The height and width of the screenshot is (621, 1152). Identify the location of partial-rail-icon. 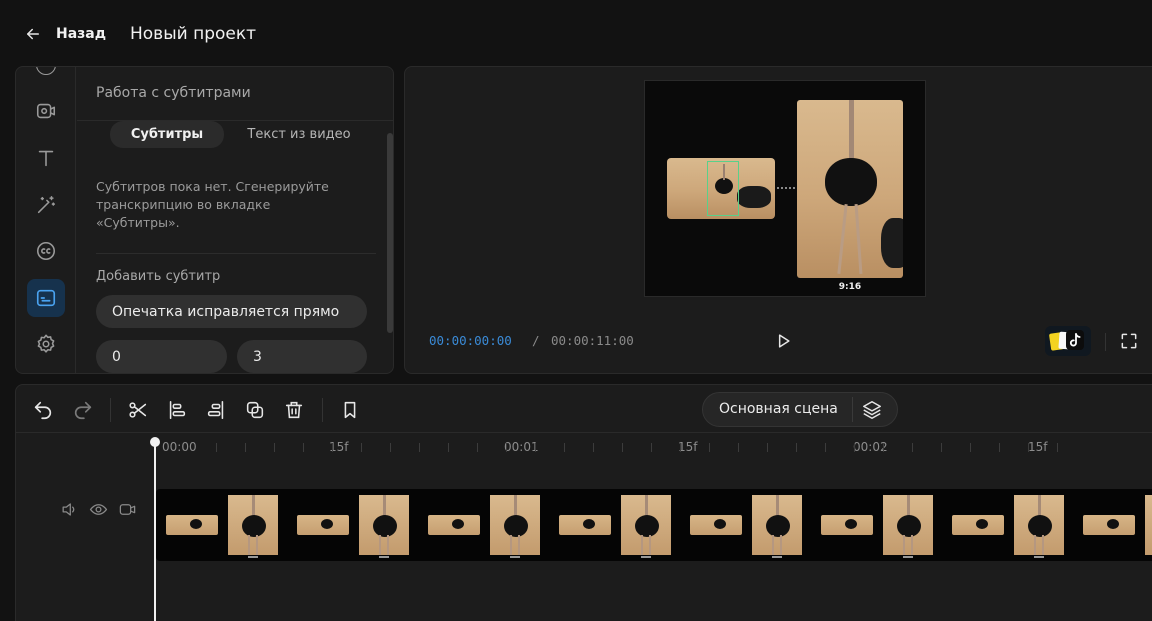
(46, 71).